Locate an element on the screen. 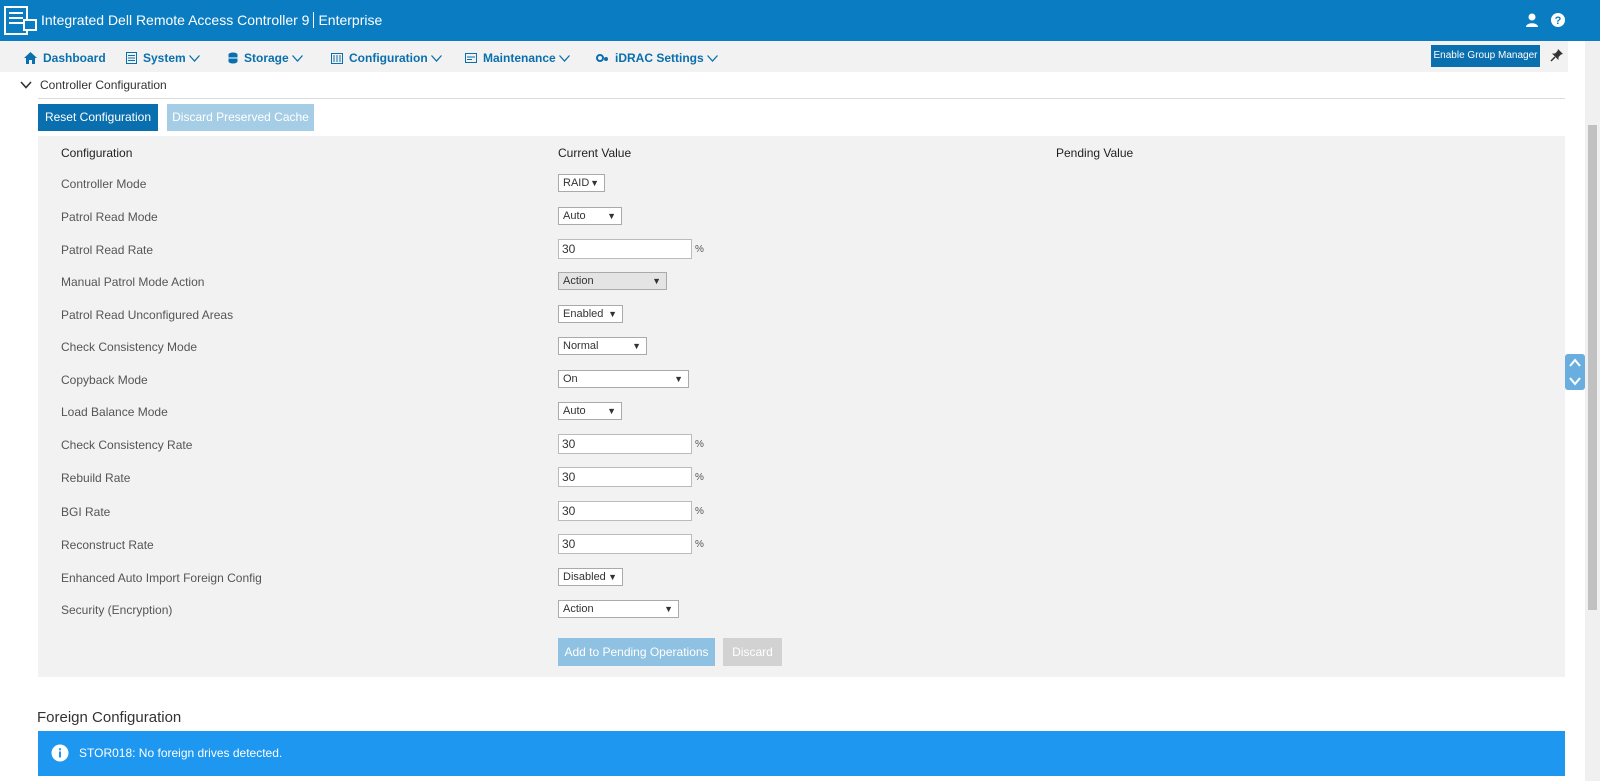  patrol-read-rate-input: 30 is located at coordinates (625, 249).